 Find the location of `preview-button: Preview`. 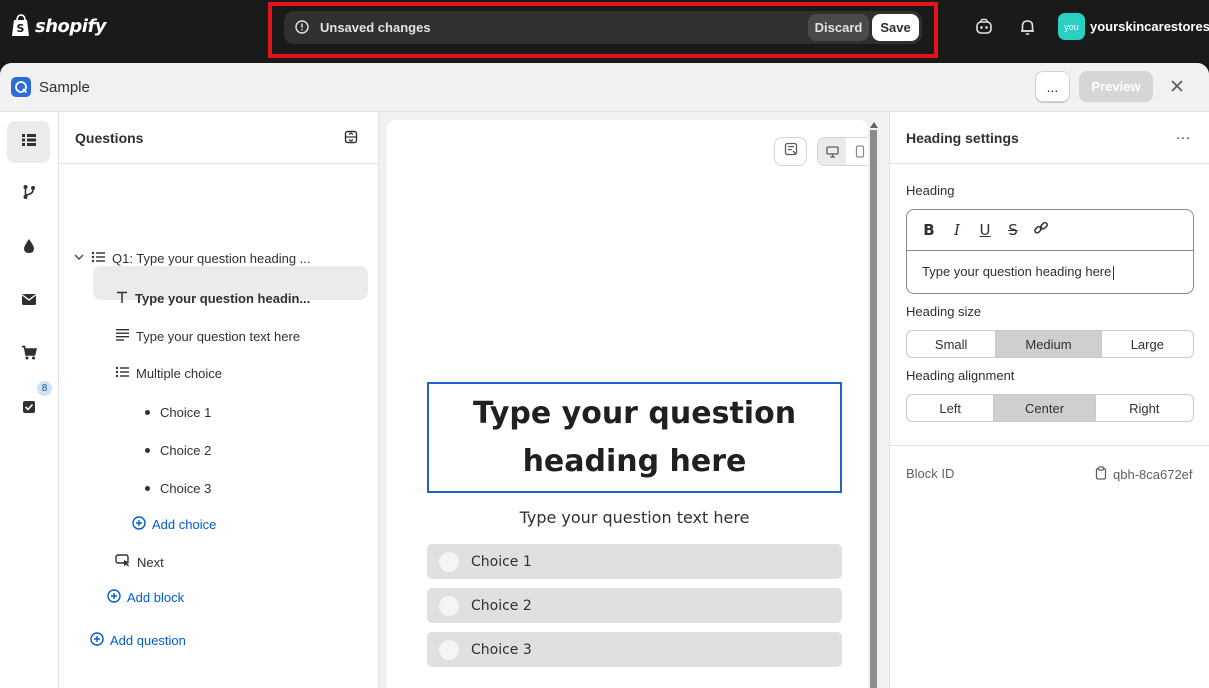

preview-button: Preview is located at coordinates (1116, 86).